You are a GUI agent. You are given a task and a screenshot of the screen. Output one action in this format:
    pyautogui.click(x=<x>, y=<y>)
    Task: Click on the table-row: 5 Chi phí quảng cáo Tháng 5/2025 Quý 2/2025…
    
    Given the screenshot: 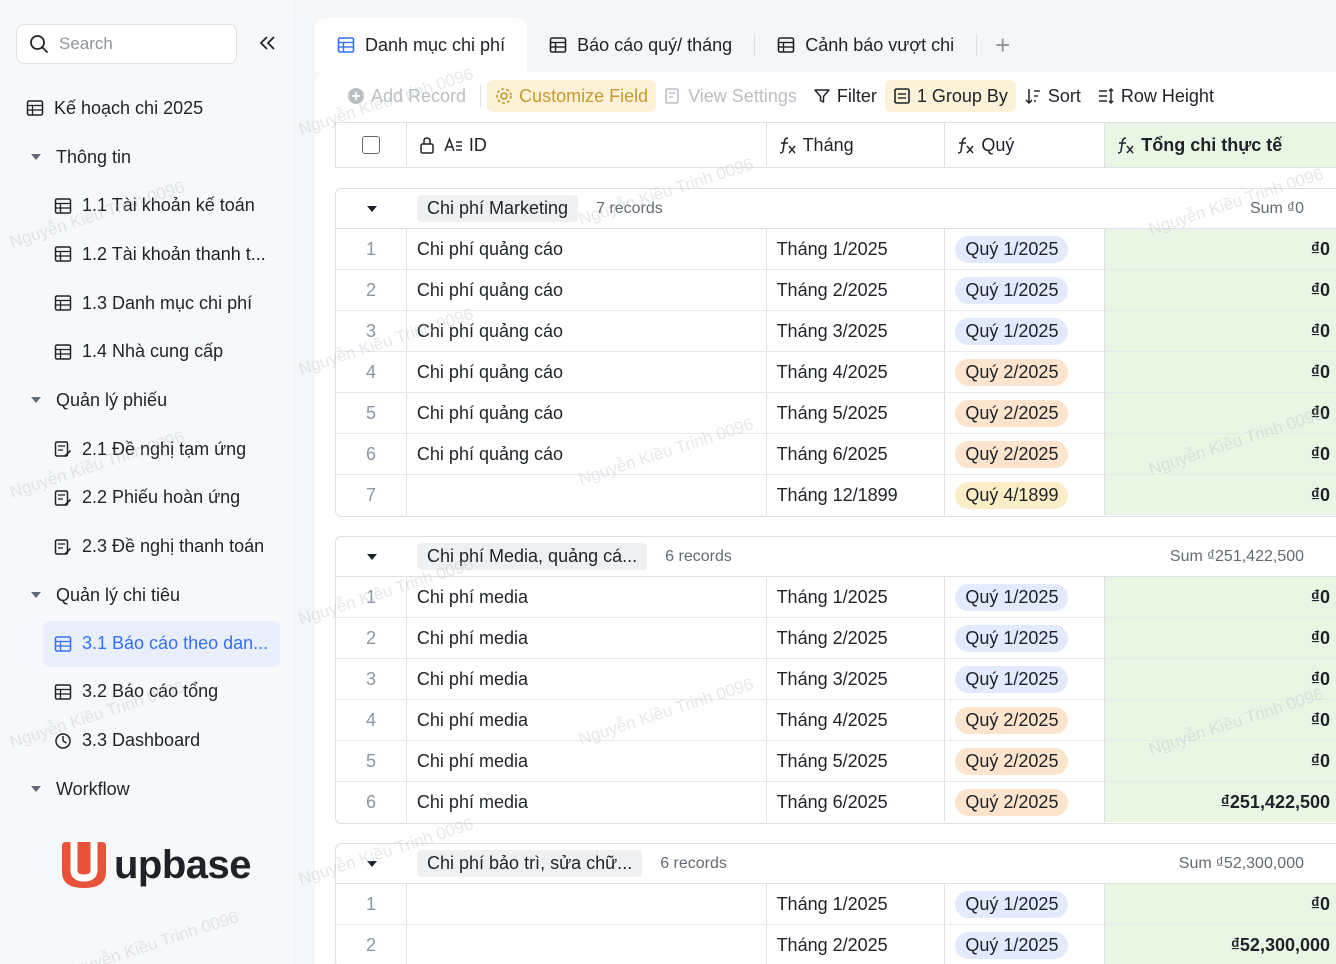 What is the action you would take?
    pyautogui.click(x=836, y=413)
    